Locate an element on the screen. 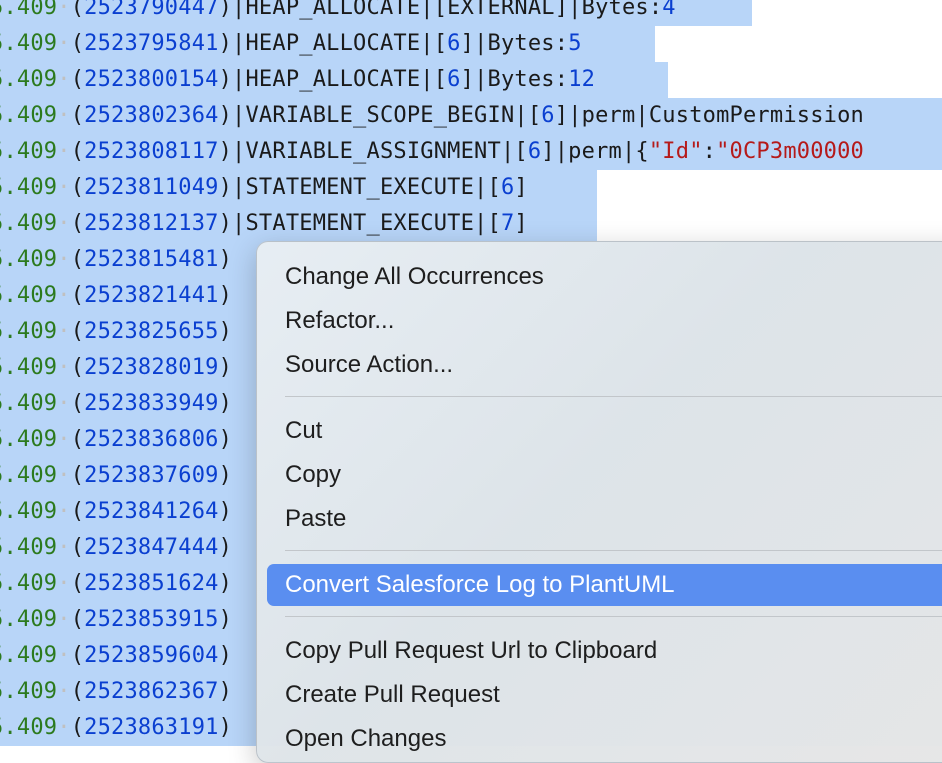 Image resolution: width=942 pixels, height=763 pixels. log-line: 5.409·(2523811049)|STATEMENT_EXECUTE|[6] is located at coordinates (298, 188).